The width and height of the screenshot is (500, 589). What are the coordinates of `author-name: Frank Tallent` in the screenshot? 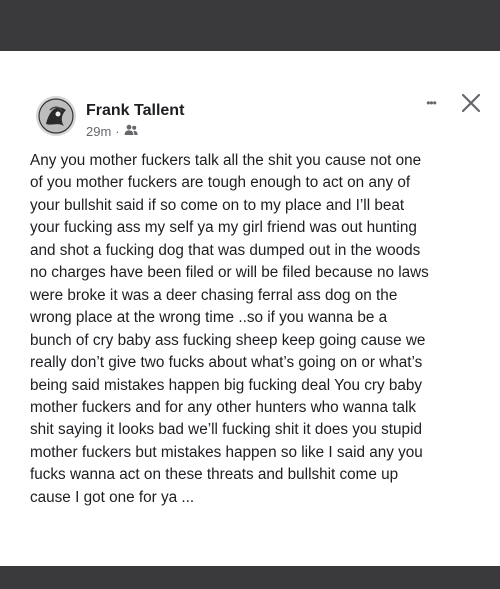 It's located at (135, 111).